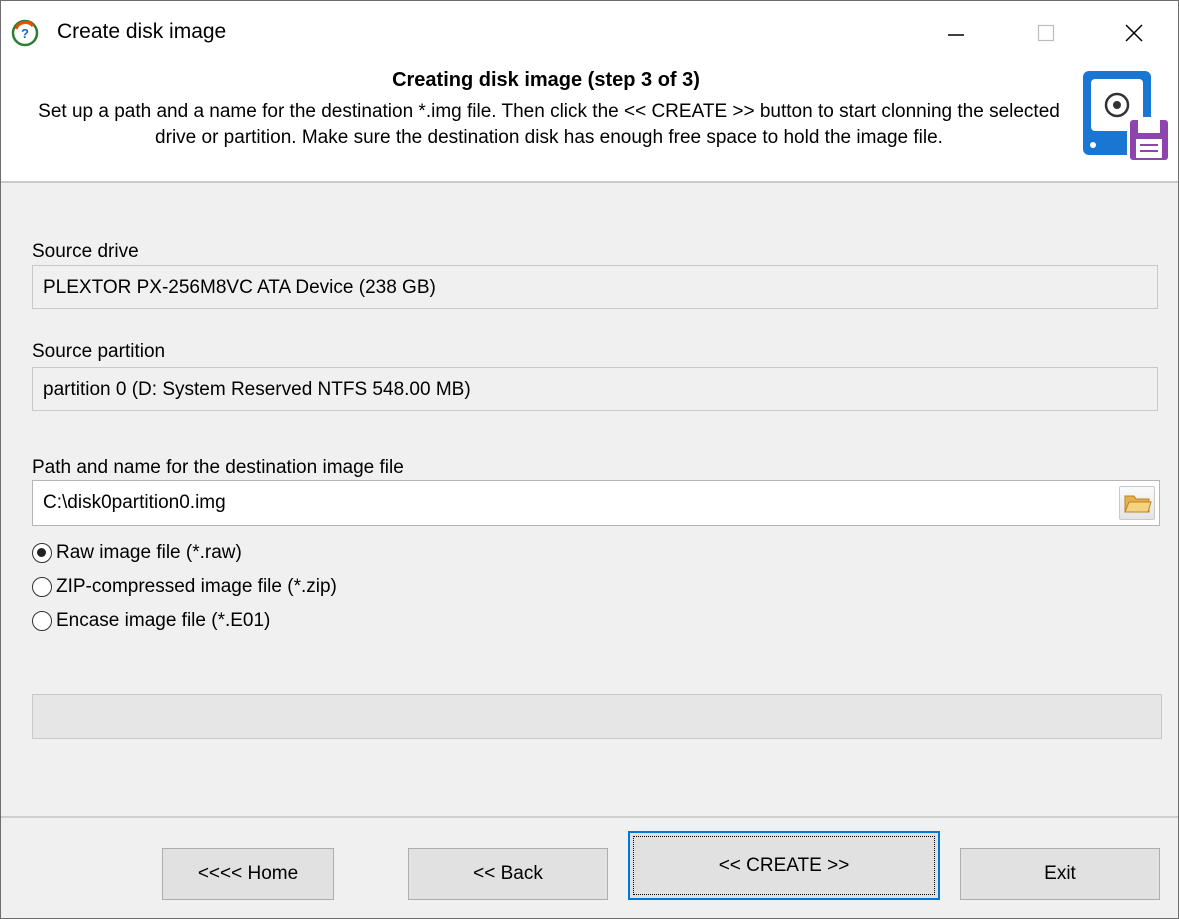 This screenshot has height=919, width=1179. I want to click on destination-path-input, so click(568, 503).